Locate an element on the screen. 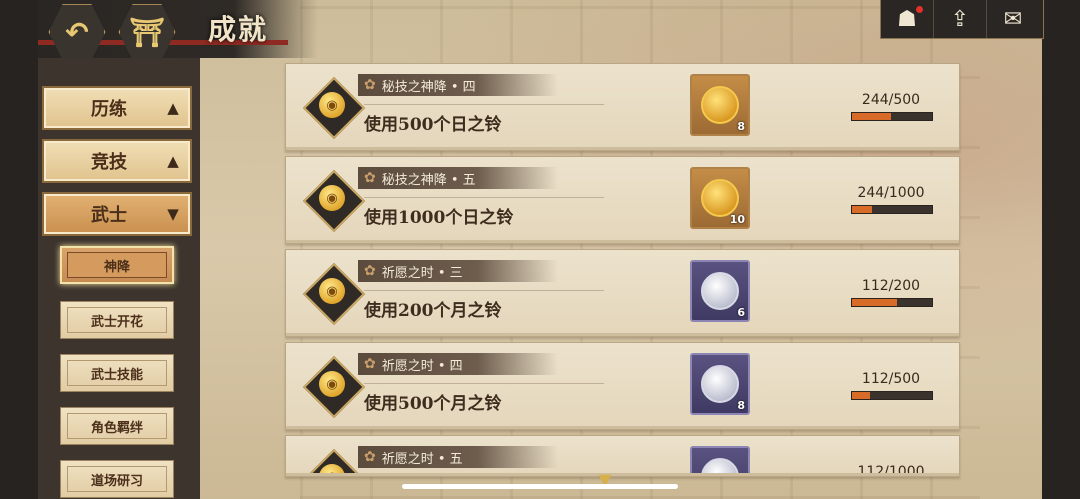 The image size is (1080, 499). achievement-name-bar: ✿ 秘技之神降 • 四 is located at coordinates (458, 85).